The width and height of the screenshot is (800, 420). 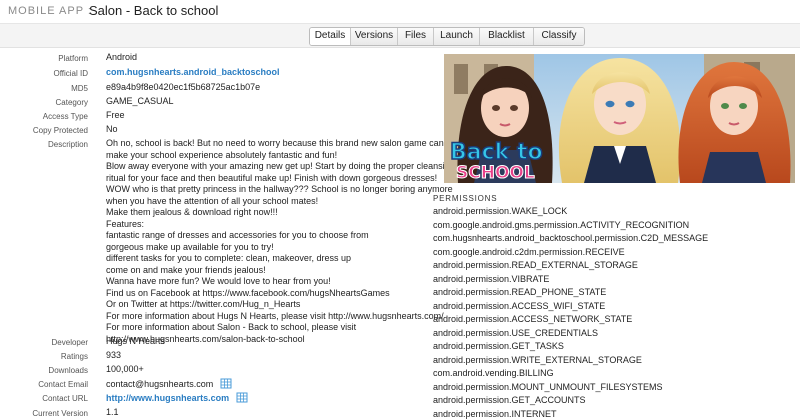 I want to click on permission-item: android.permission.ACCESS_NETWORK_STATE, so click(x=533, y=319).